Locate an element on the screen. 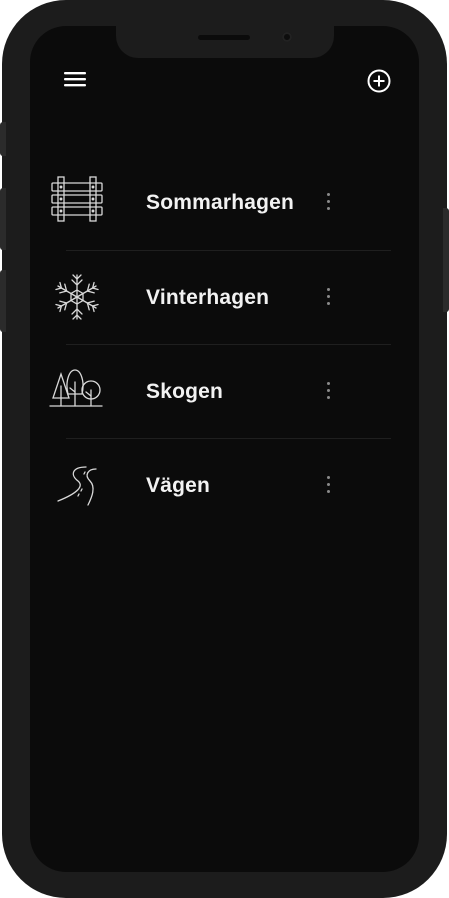 The image size is (449, 898). area-name: Skogen is located at coordinates (185, 391).